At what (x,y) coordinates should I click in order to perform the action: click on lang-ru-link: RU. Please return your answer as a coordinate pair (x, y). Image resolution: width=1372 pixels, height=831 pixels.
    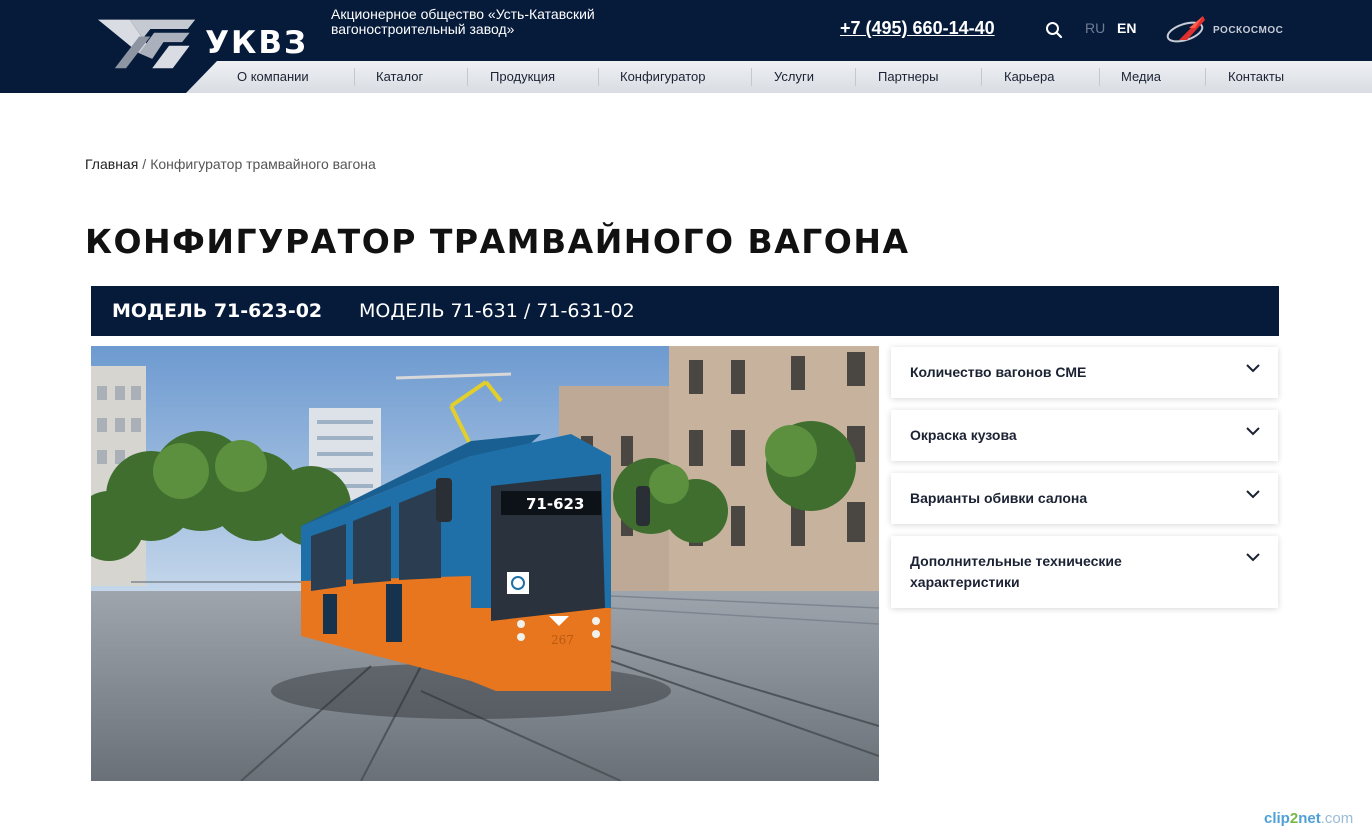
    Looking at the image, I should click on (1095, 28).